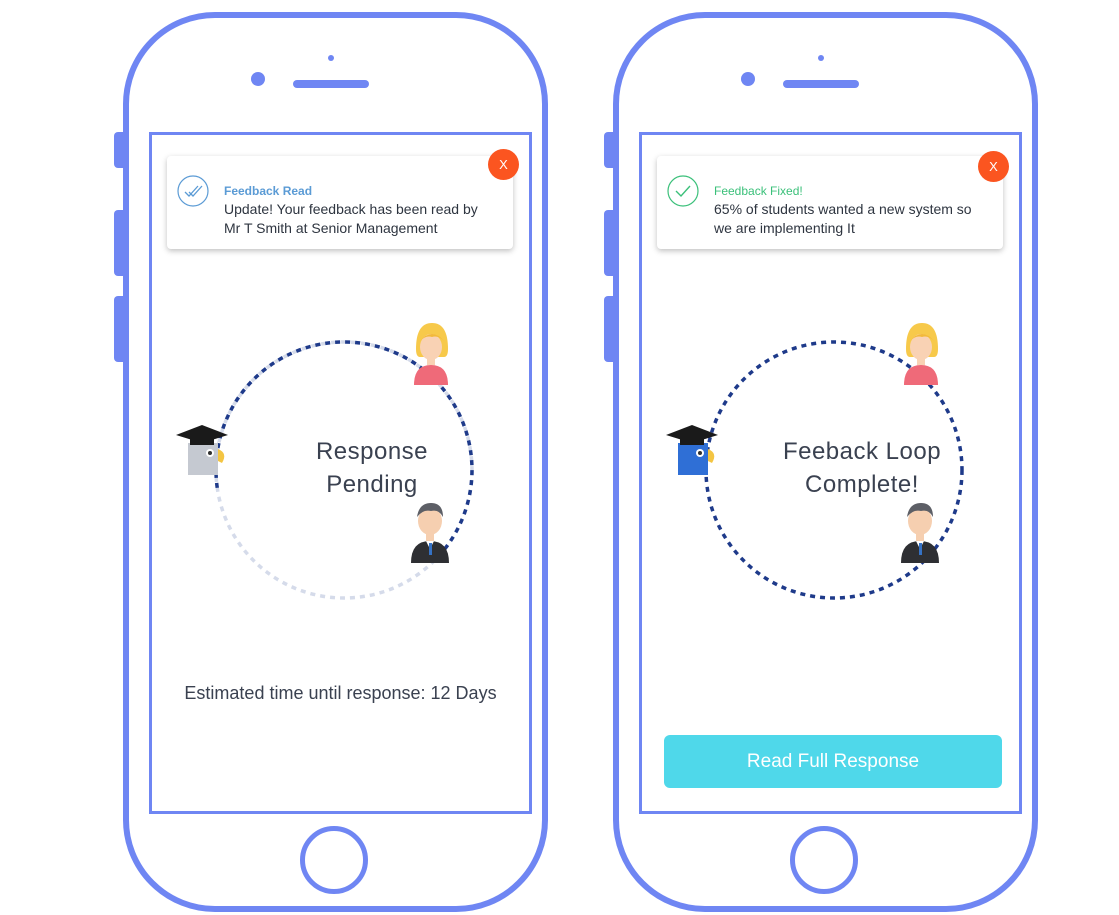 This screenshot has height=915, width=1119. I want to click on feedback-loop: Feeback Loop Complete!, so click(834, 469).